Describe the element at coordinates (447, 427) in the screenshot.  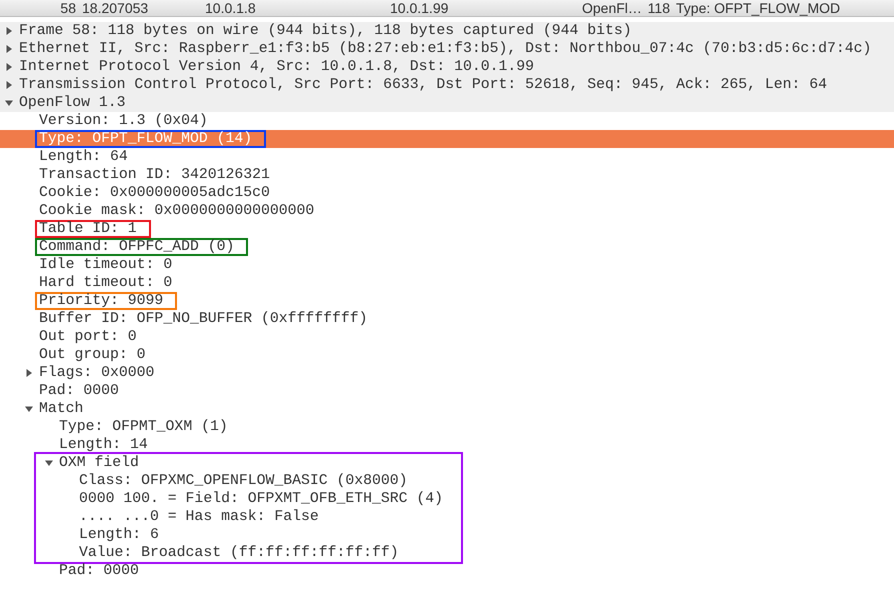
I see `tree-row: Type: OFPMT_OXM (1)` at that location.